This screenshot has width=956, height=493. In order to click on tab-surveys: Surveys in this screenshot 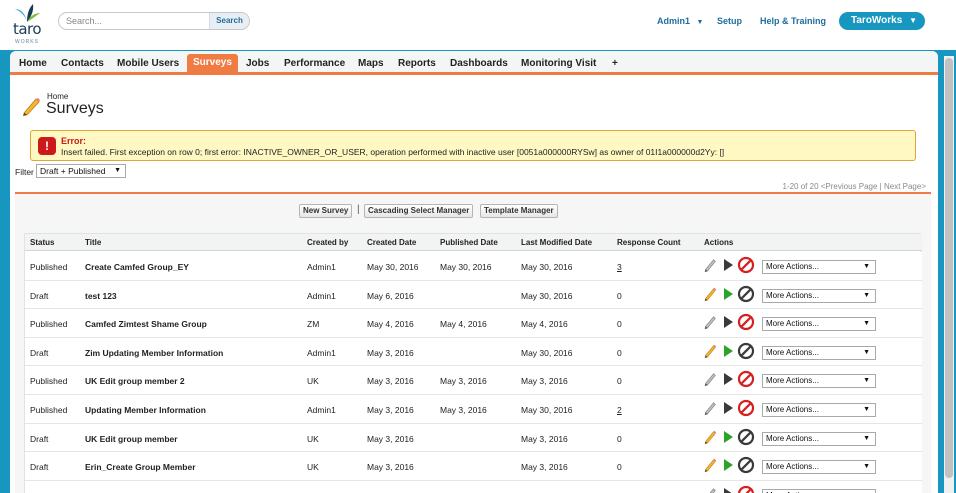, I will do `click(212, 63)`.